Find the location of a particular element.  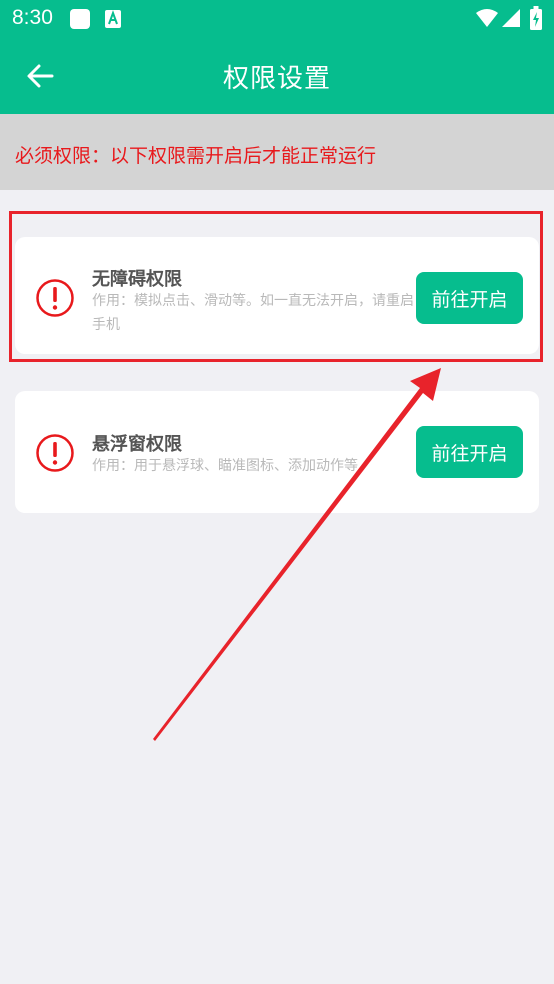

highlight-box is located at coordinates (276, 286).